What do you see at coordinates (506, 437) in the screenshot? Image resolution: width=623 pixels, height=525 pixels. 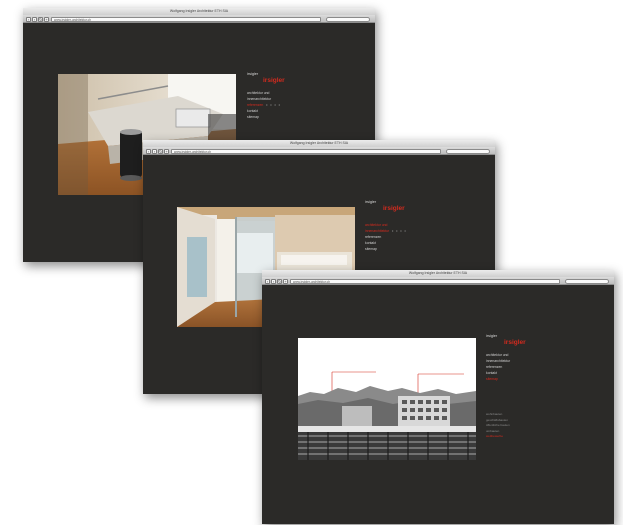 I see `subnav-item-wettbewerbe: wettbewerbe` at bounding box center [506, 437].